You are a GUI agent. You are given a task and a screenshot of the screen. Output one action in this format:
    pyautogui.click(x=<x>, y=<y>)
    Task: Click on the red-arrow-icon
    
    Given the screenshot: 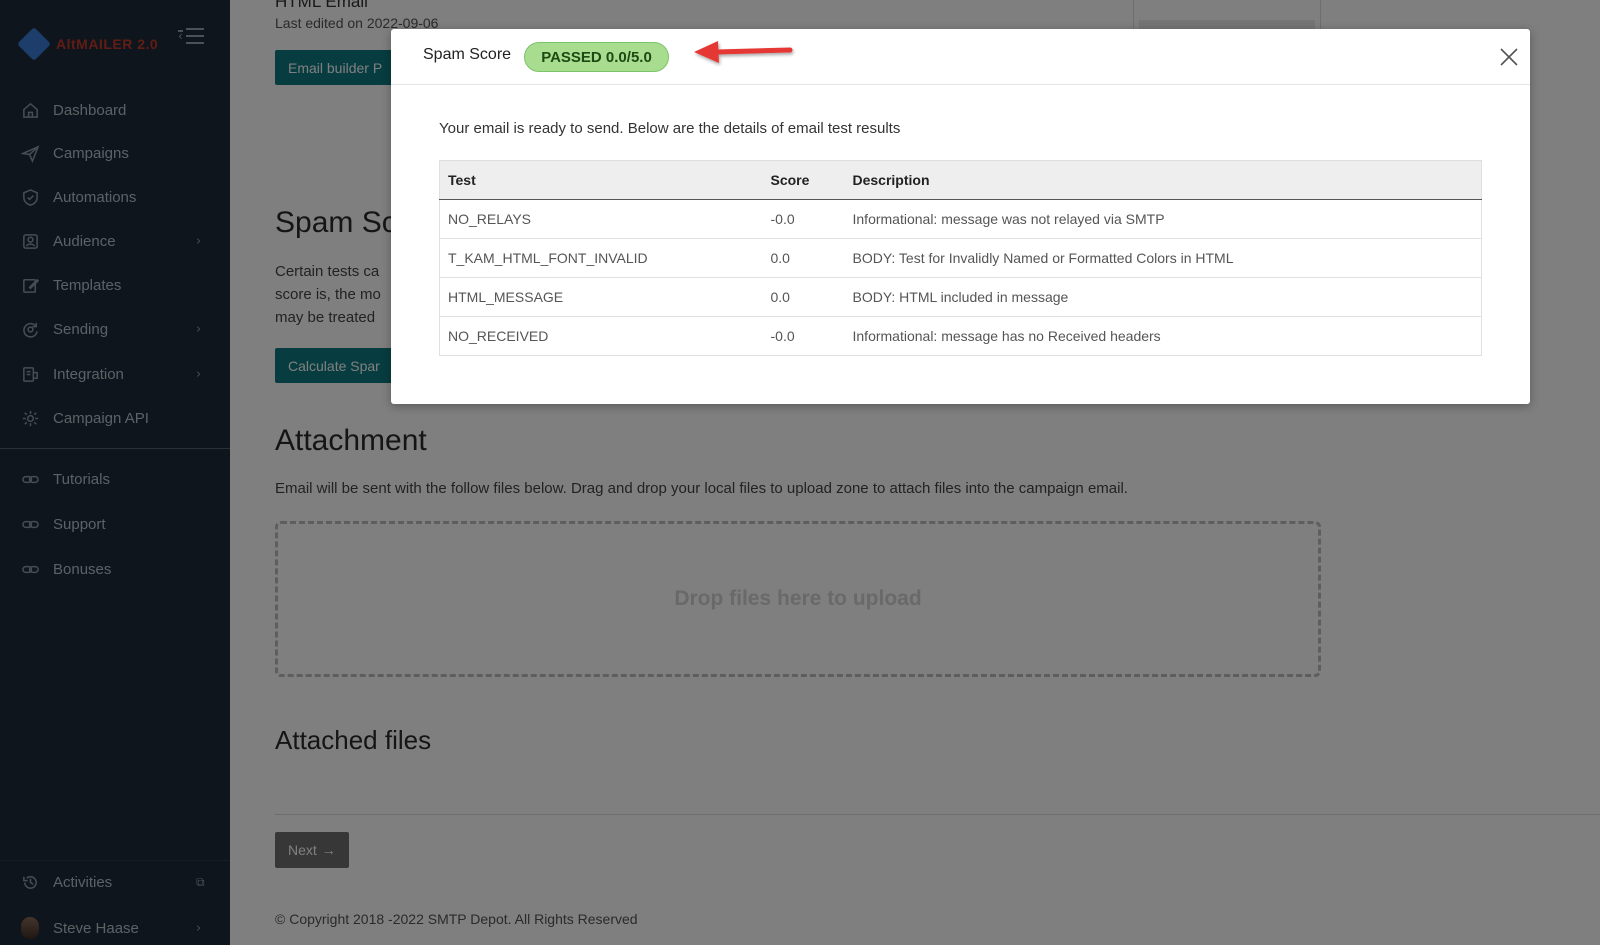 What is the action you would take?
    pyautogui.click(x=743, y=52)
    